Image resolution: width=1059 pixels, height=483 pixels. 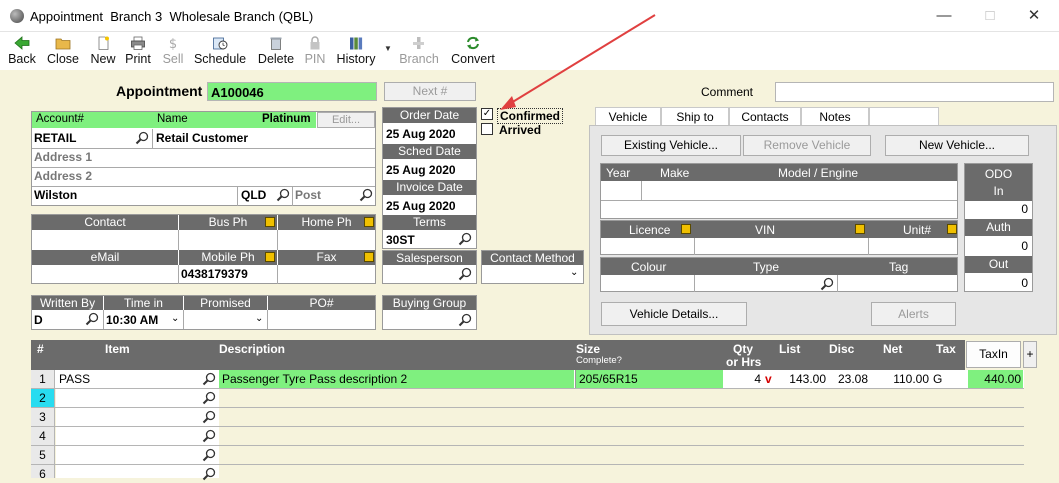 I want to click on table-row: 3, so click(x=527, y=417).